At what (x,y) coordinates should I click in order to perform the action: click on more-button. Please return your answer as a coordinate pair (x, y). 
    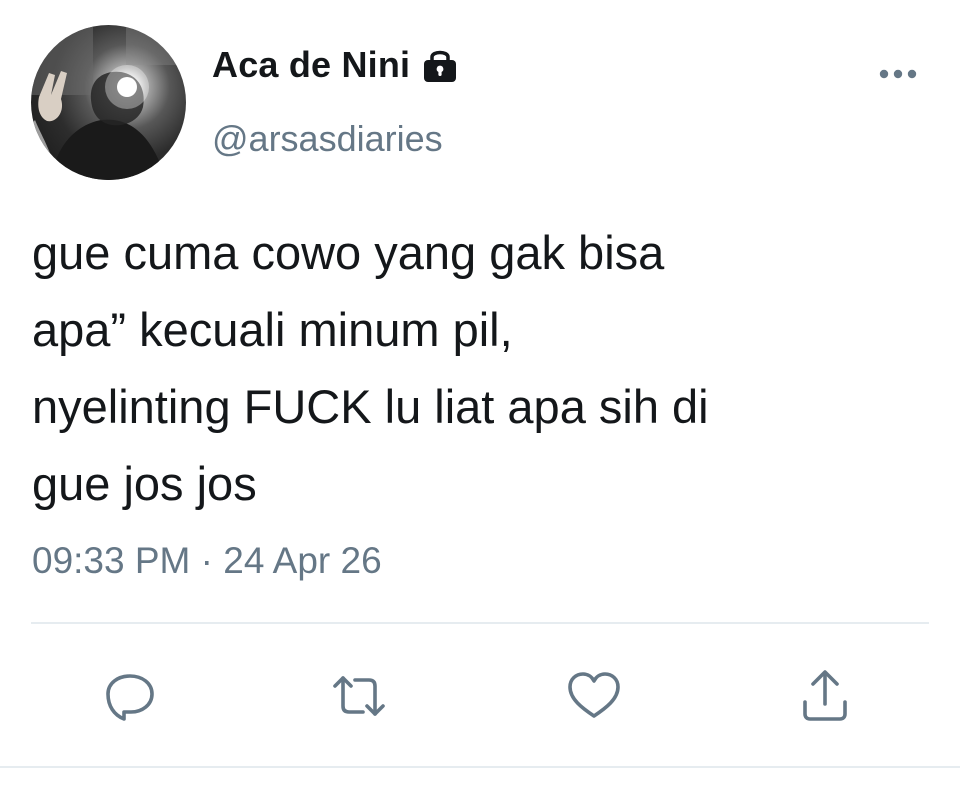
    Looking at the image, I should click on (898, 74).